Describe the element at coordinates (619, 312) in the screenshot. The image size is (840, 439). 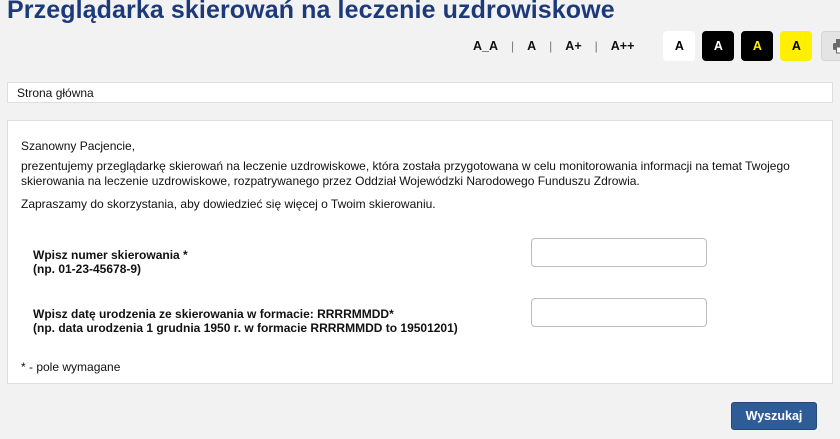
I see `birthdate-input` at that location.